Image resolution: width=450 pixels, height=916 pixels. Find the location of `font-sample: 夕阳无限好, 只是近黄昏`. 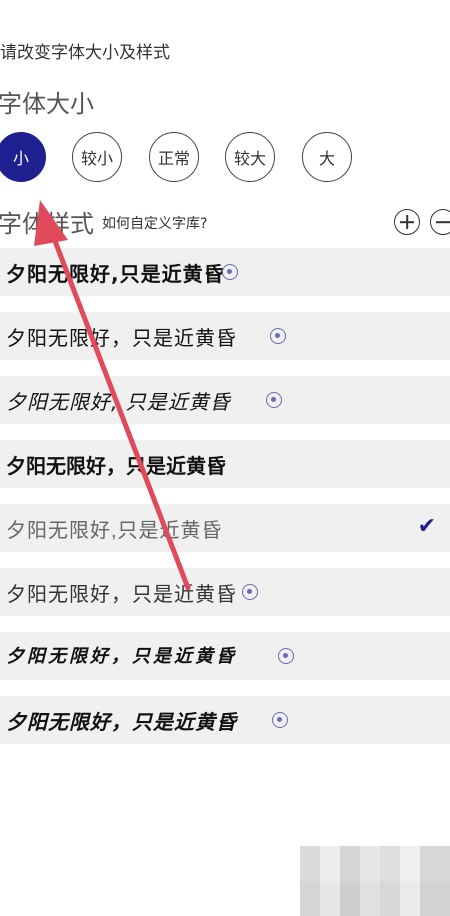

font-sample: 夕阳无限好, 只是近黄昏 is located at coordinates (118, 402).